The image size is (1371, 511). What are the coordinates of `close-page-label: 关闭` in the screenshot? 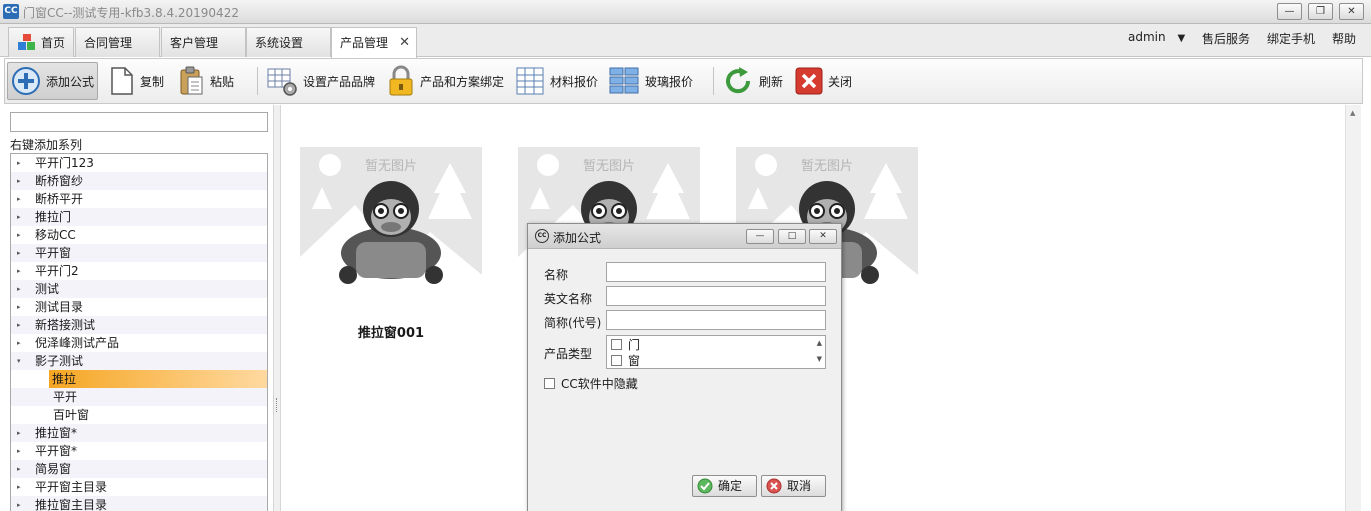 It's located at (840, 81).